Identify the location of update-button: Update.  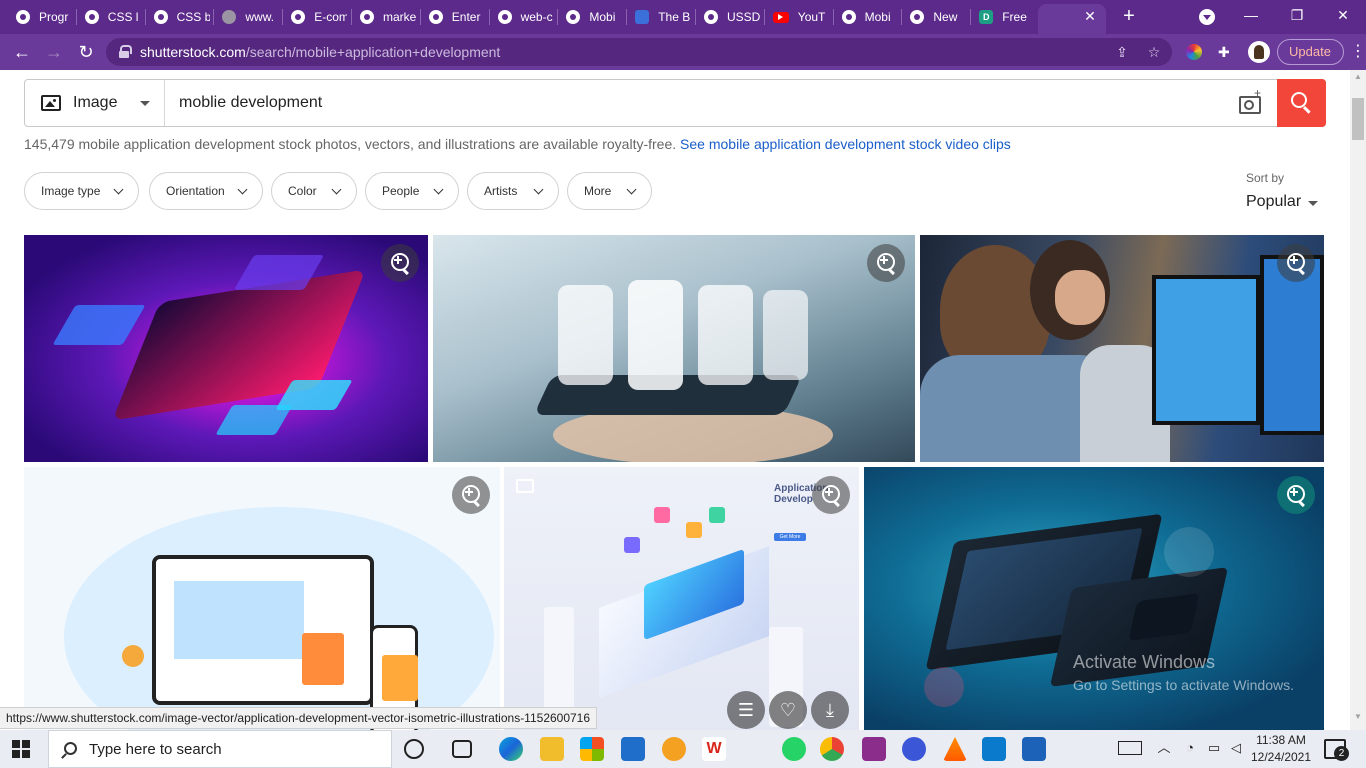
(1310, 52).